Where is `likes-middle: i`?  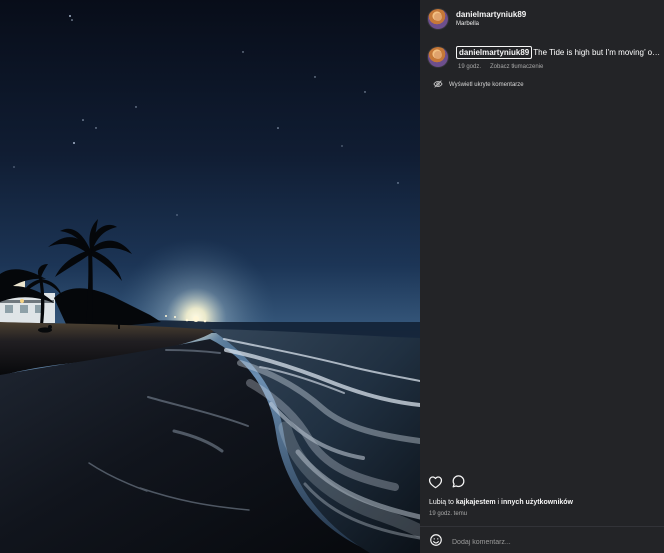 likes-middle: i is located at coordinates (498, 502).